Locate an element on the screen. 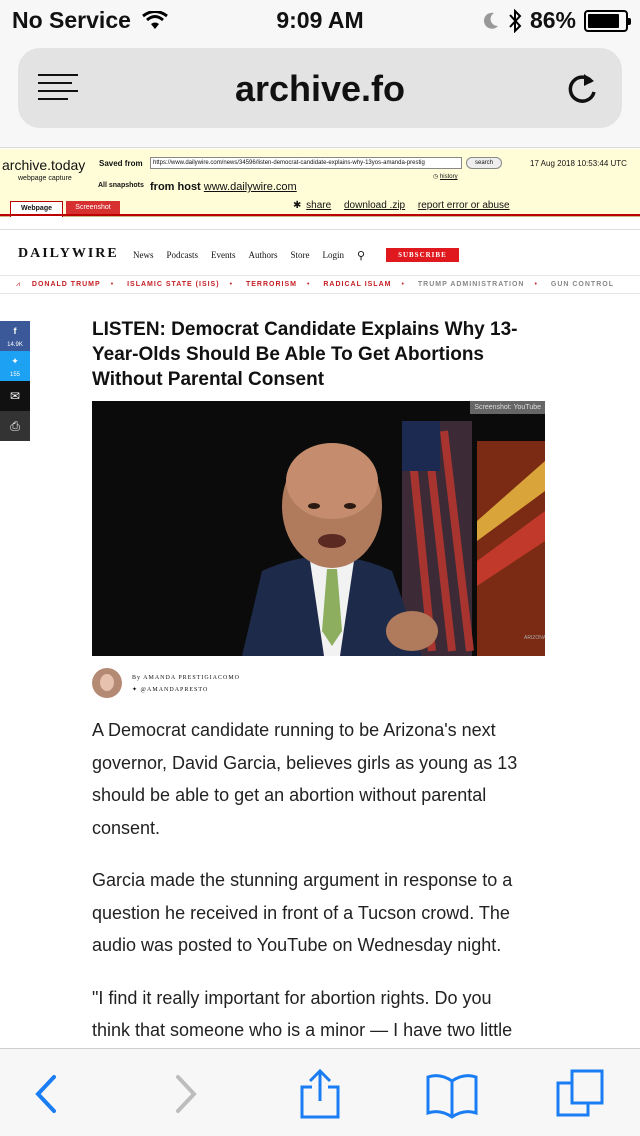  history-icon: ◷ is located at coordinates (436, 177).